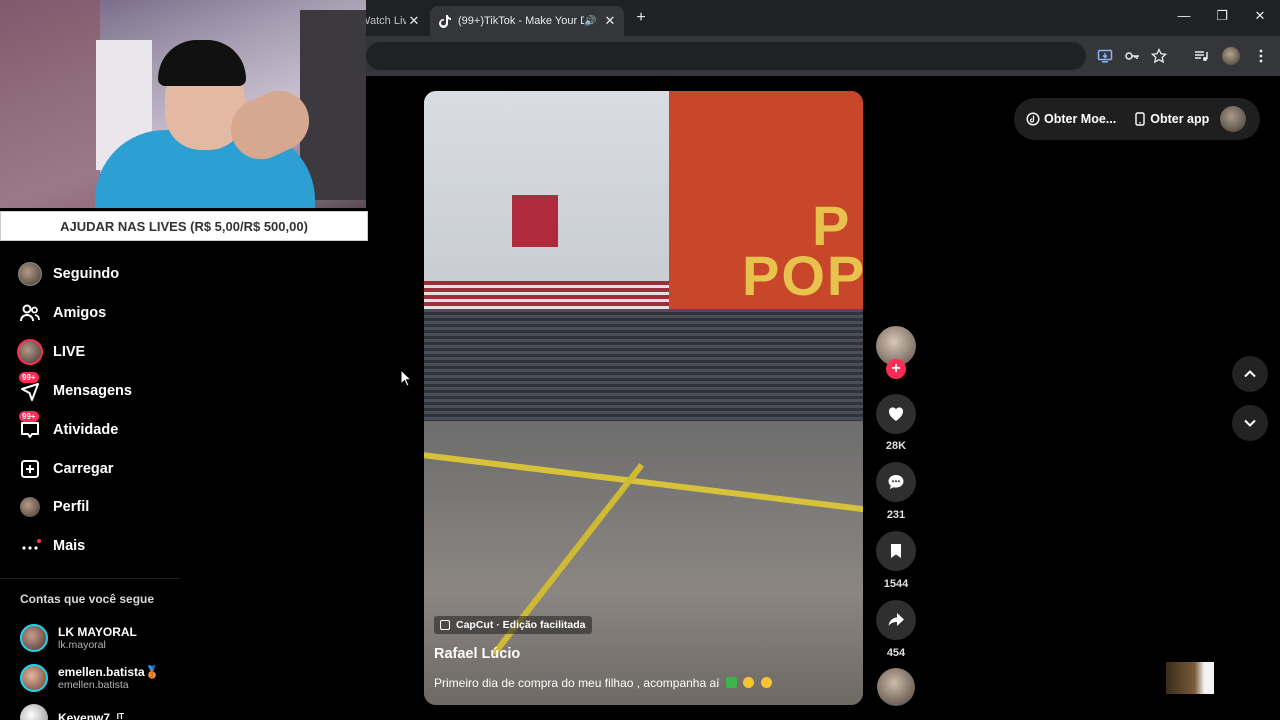 This screenshot has height=720, width=1280. Describe the element at coordinates (1140, 119) in the screenshot. I see `phone-icon` at that location.